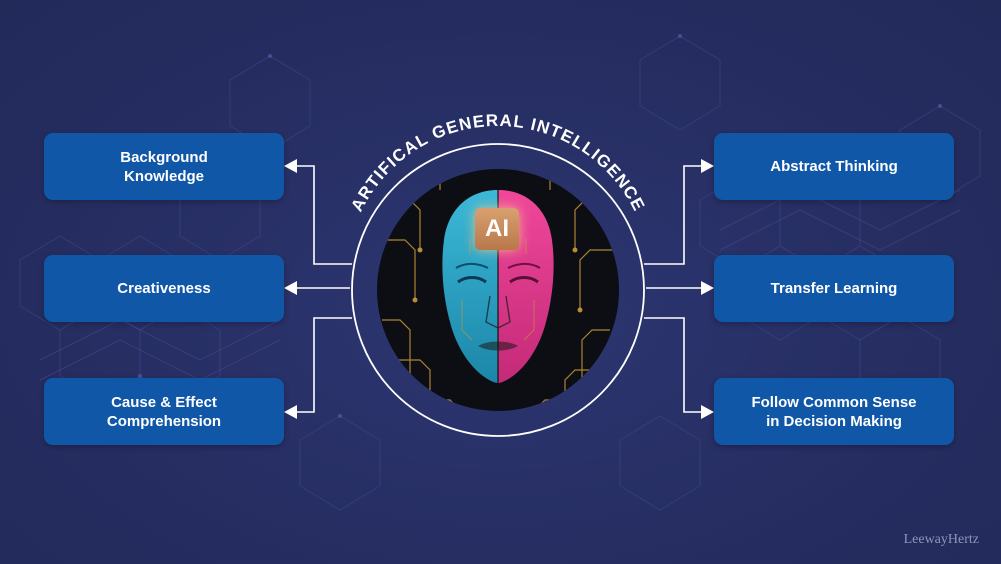 The height and width of the screenshot is (564, 1001). Describe the element at coordinates (941, 539) in the screenshot. I see `watermark-logo: LeewayHertz` at that location.